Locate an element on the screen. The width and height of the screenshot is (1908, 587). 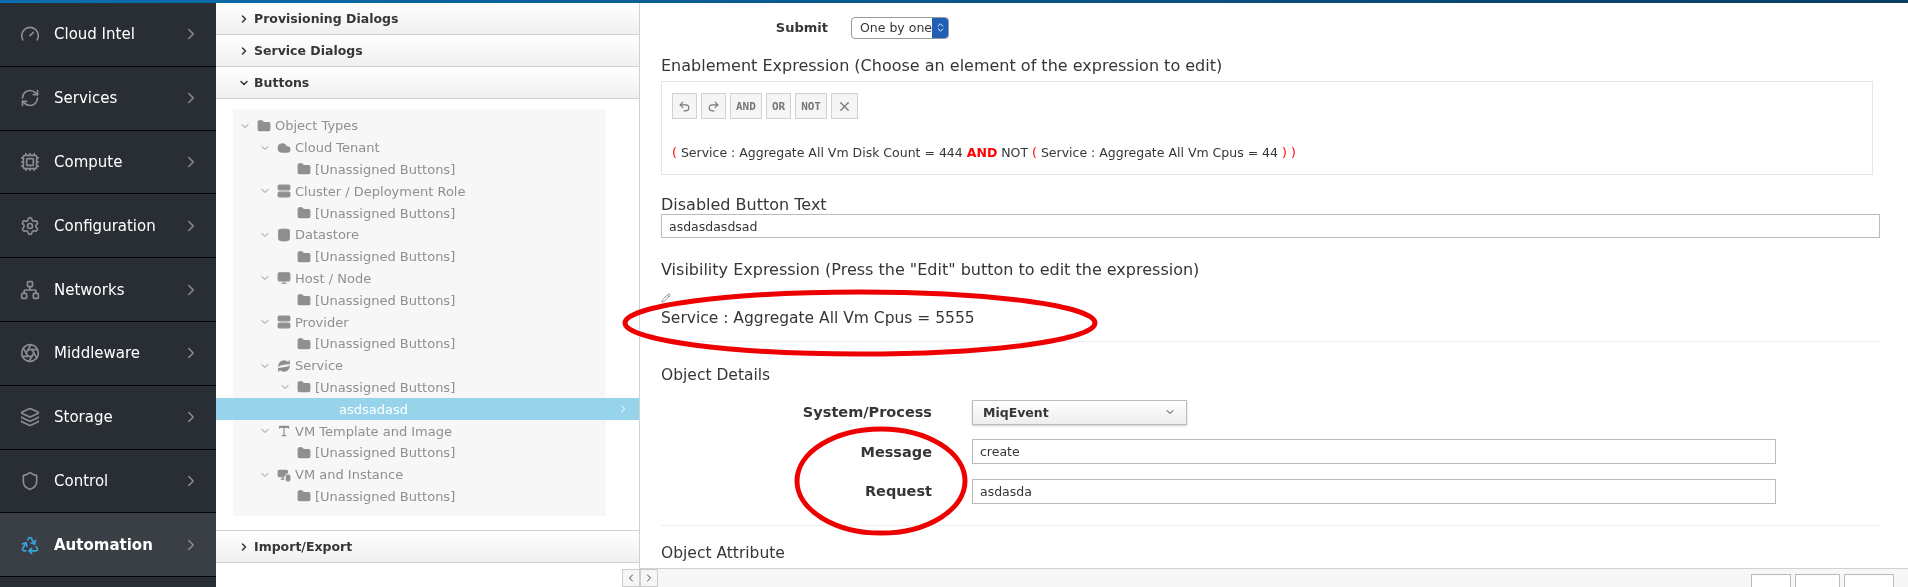
submit-select: One by one is located at coordinates (900, 27).